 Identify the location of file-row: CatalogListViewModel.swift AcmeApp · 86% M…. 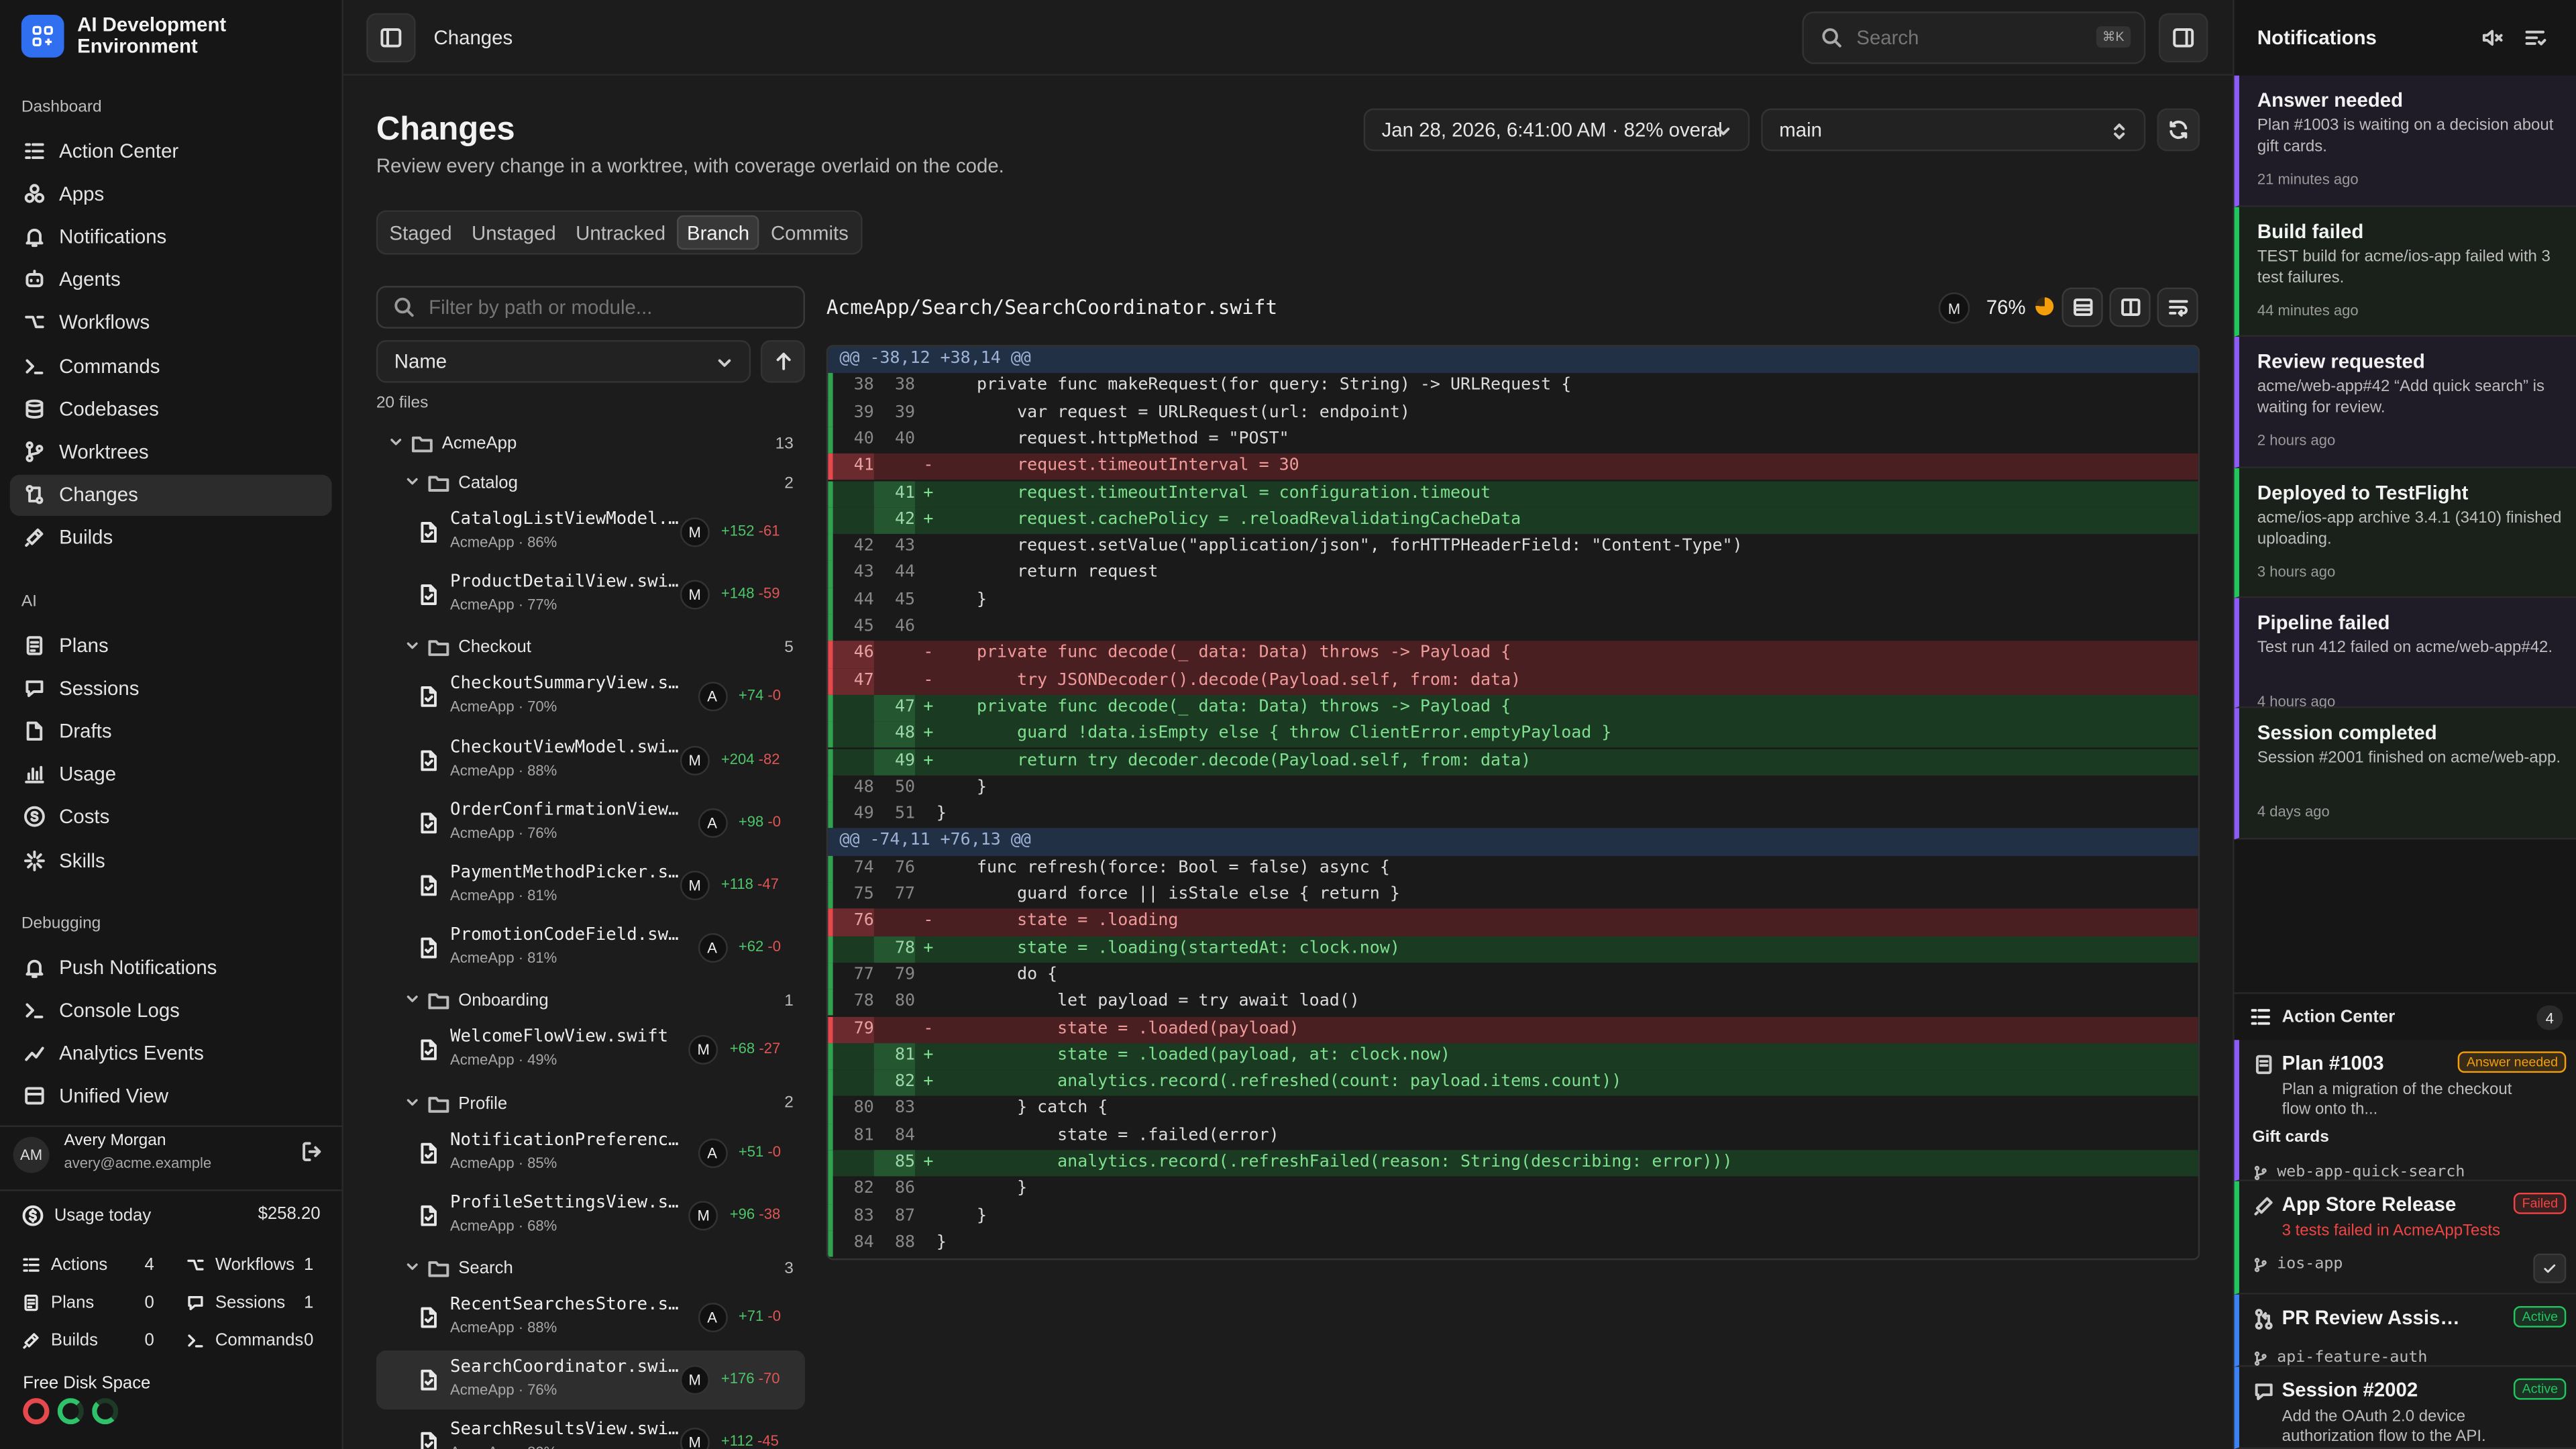
(590, 531).